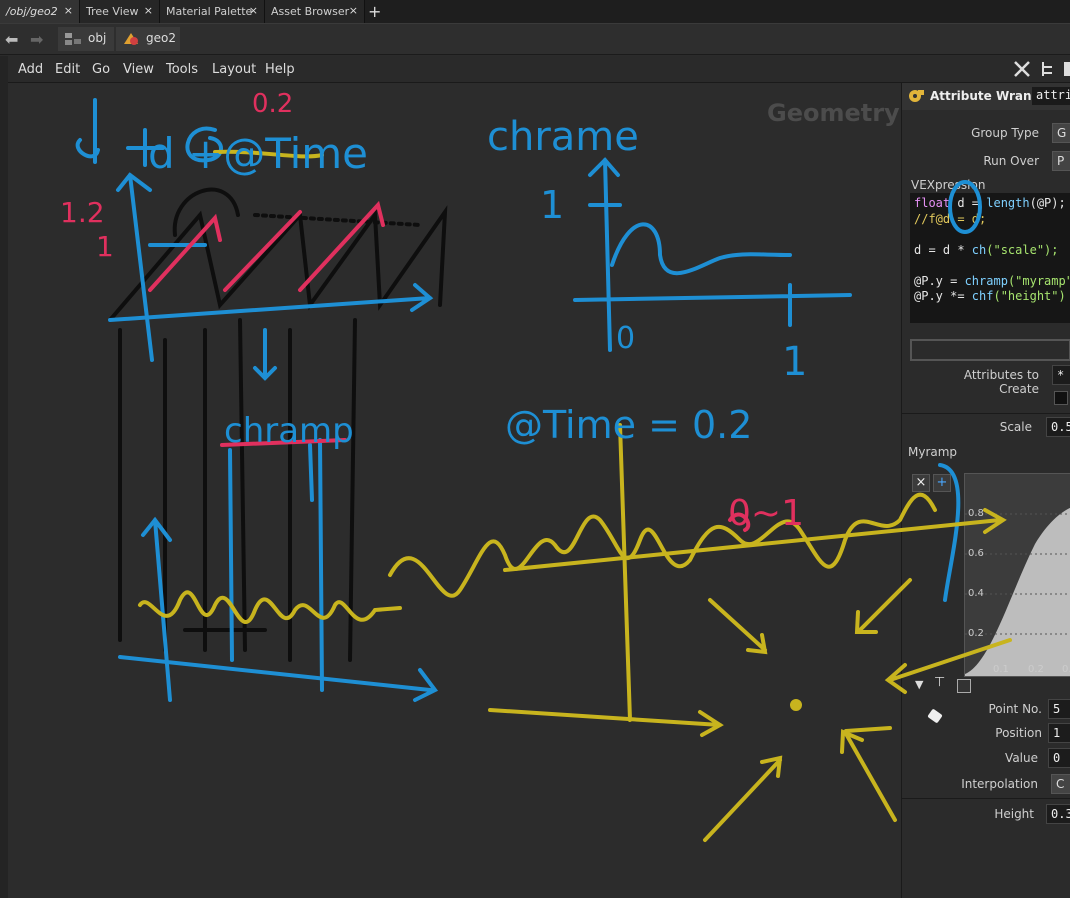  What do you see at coordinates (1018, 733) in the screenshot?
I see `position-label: Position` at bounding box center [1018, 733].